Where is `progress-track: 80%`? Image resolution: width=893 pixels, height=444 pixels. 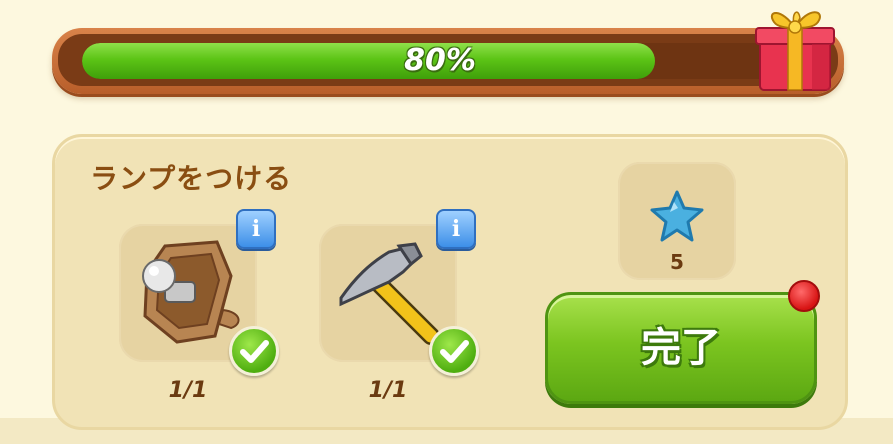 progress-track: 80% is located at coordinates (440, 61).